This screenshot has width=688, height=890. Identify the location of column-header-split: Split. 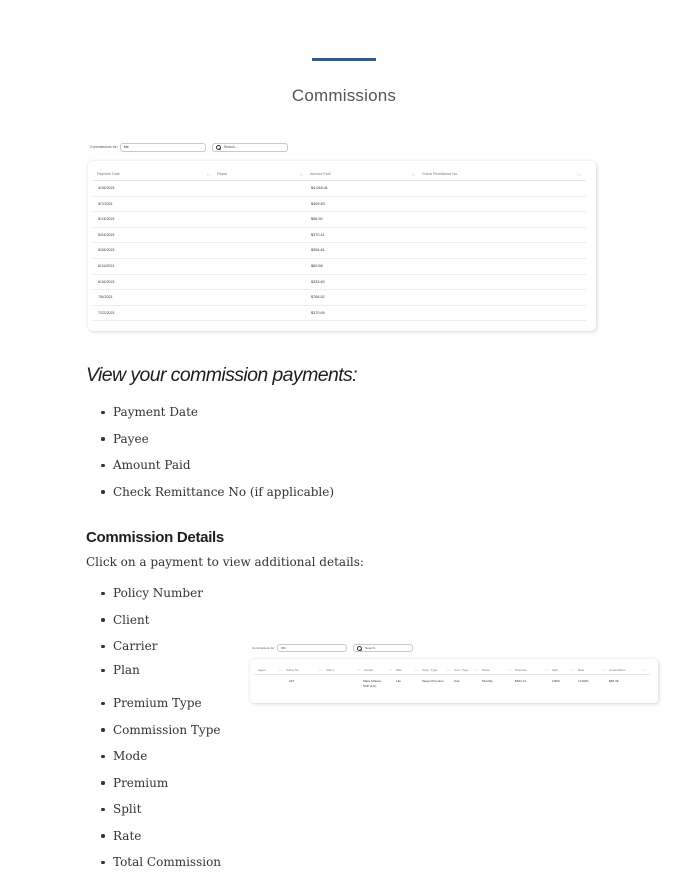
(555, 670).